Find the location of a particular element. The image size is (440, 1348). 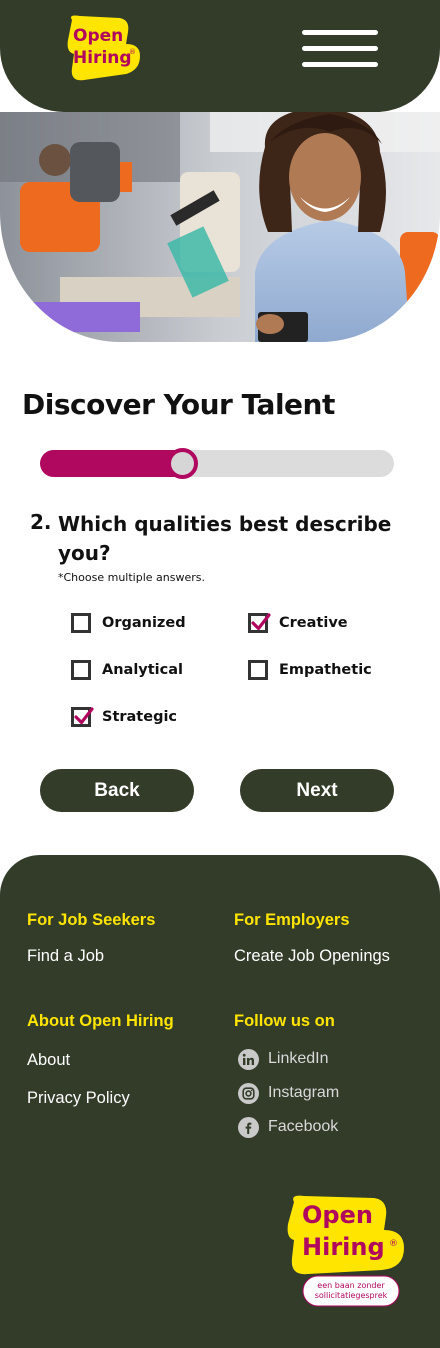

social-link-facebook: Facebook is located at coordinates (288, 1127).